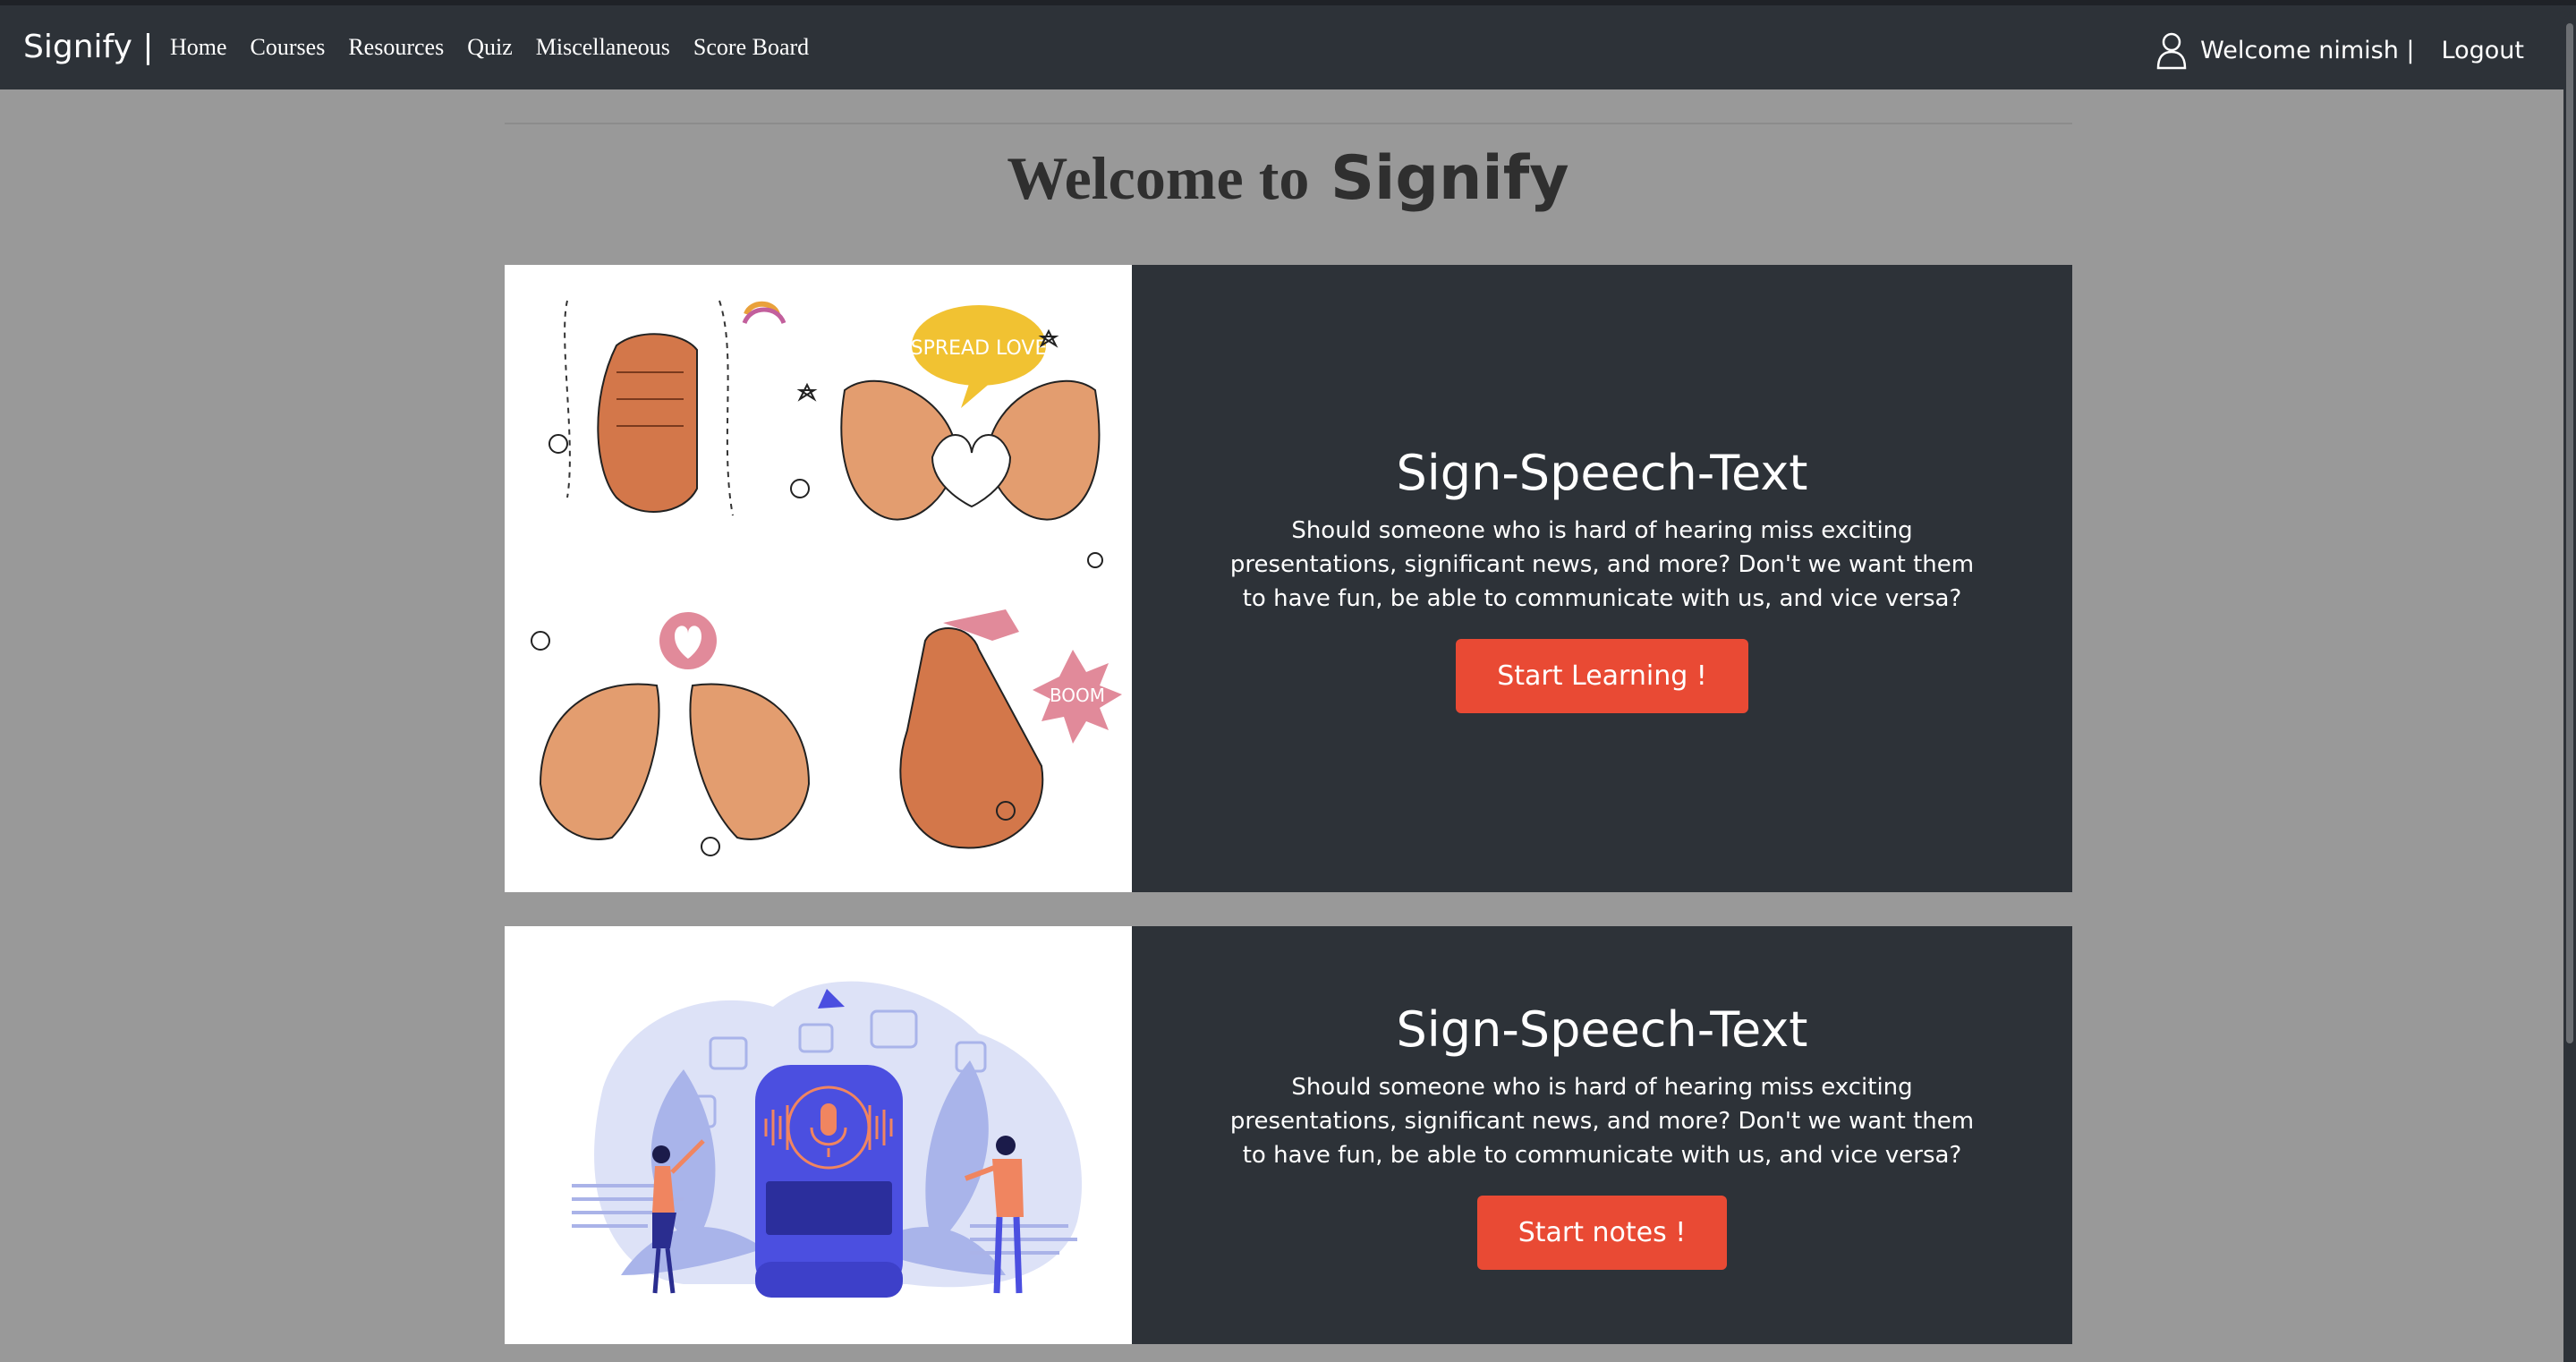 This screenshot has width=2576, height=1362. I want to click on finger-heart-icon: BOOM, so click(1010, 729).